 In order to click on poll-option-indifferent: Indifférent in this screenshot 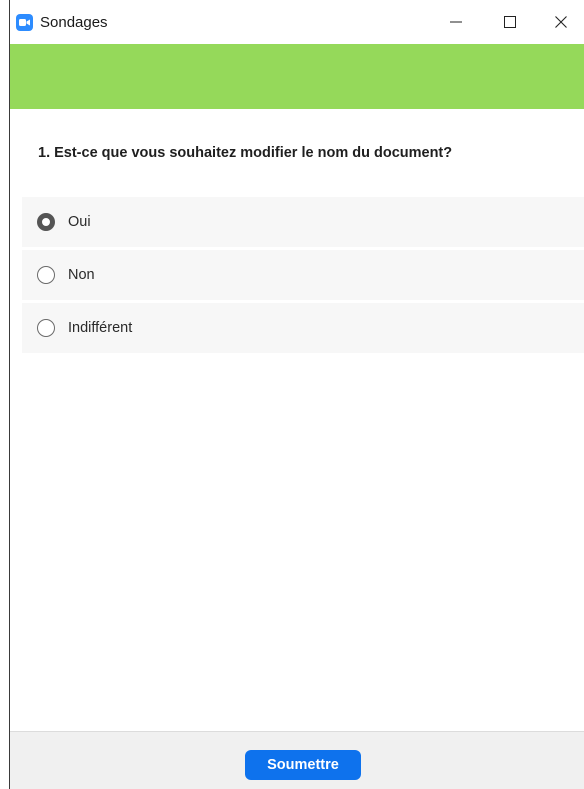, I will do `click(303, 328)`.